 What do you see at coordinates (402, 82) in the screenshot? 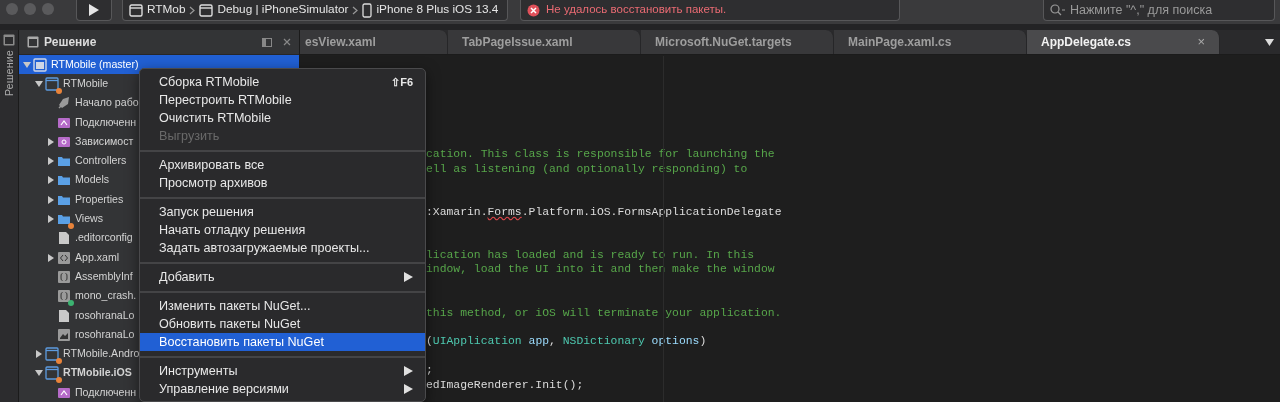
I see `shortcut-label: ⇧F6` at bounding box center [402, 82].